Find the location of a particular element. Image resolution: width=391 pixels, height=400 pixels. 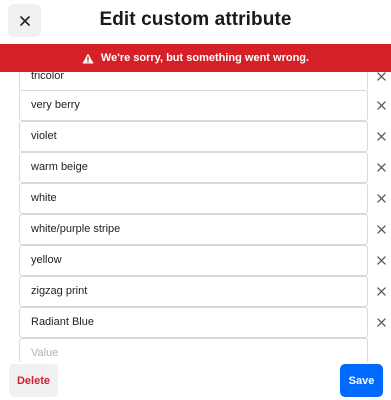

value-field: white/purple stripe is located at coordinates (193, 229).